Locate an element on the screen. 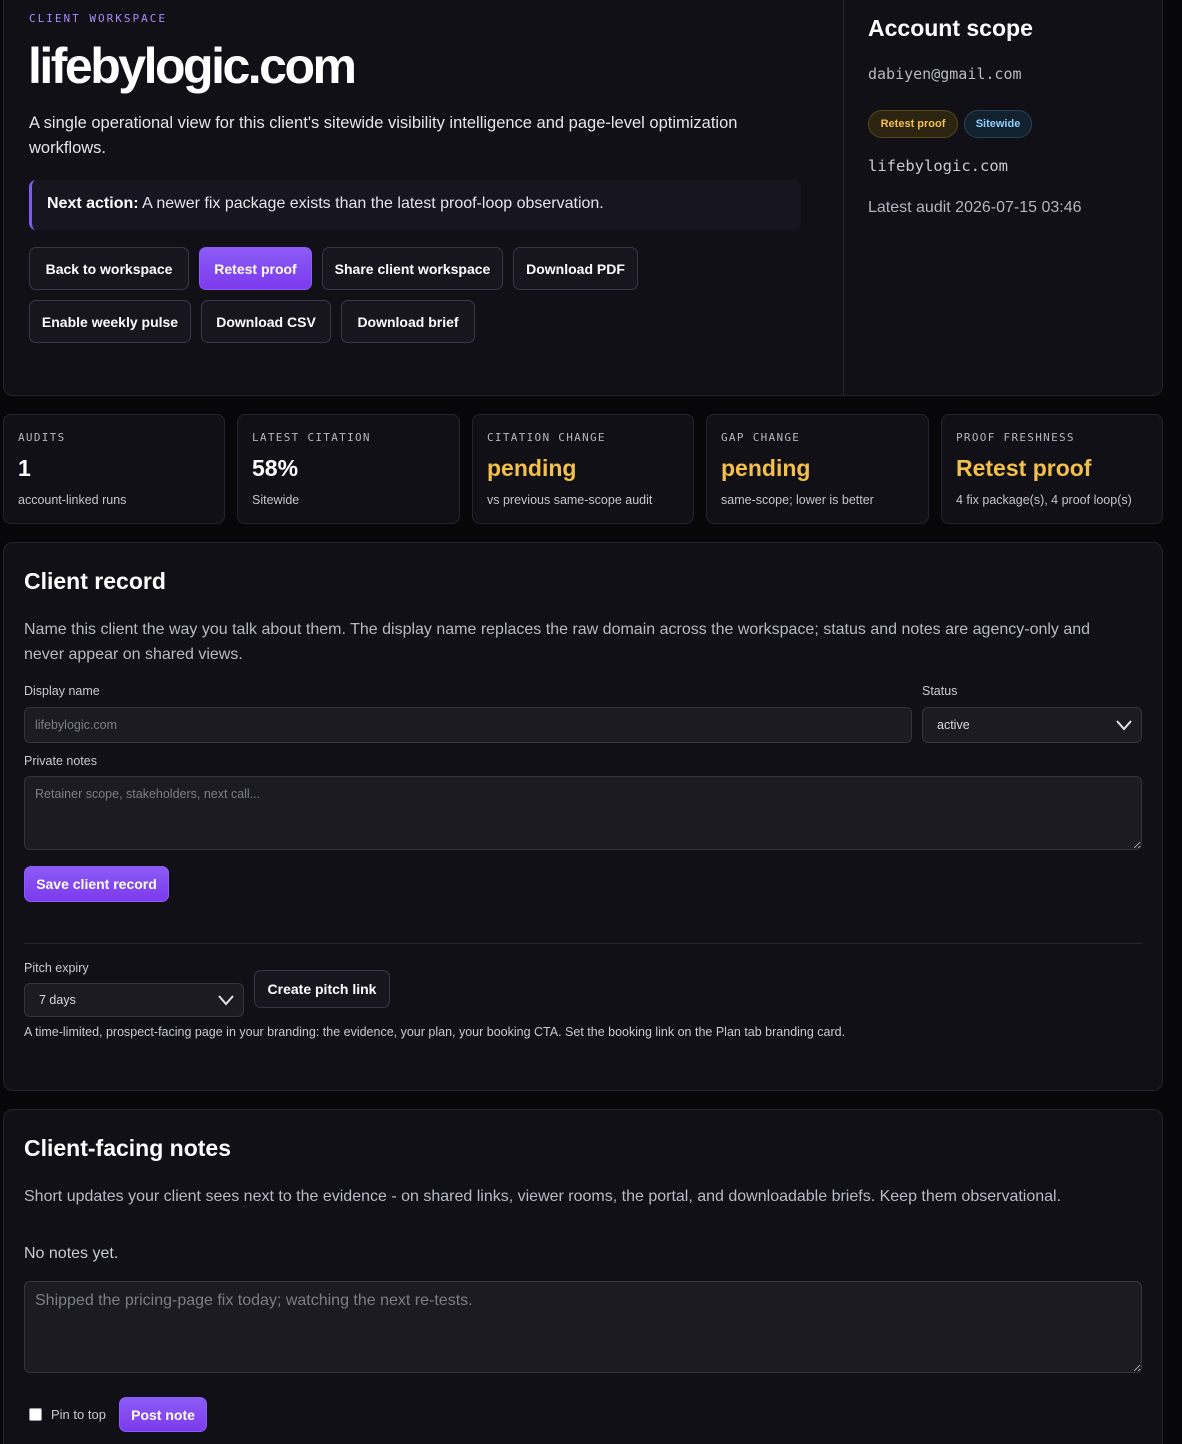 The image size is (1182, 1444). account-domain: lifebylogic.com is located at coordinates (938, 166).